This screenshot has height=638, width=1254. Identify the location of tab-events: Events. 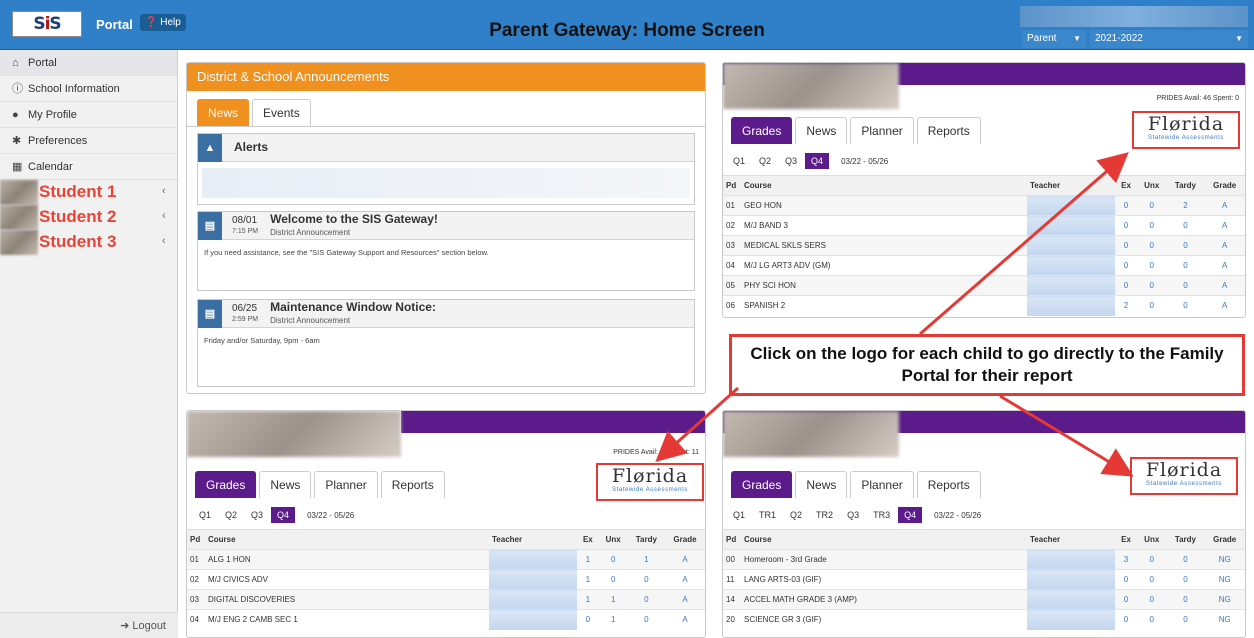
(281, 112).